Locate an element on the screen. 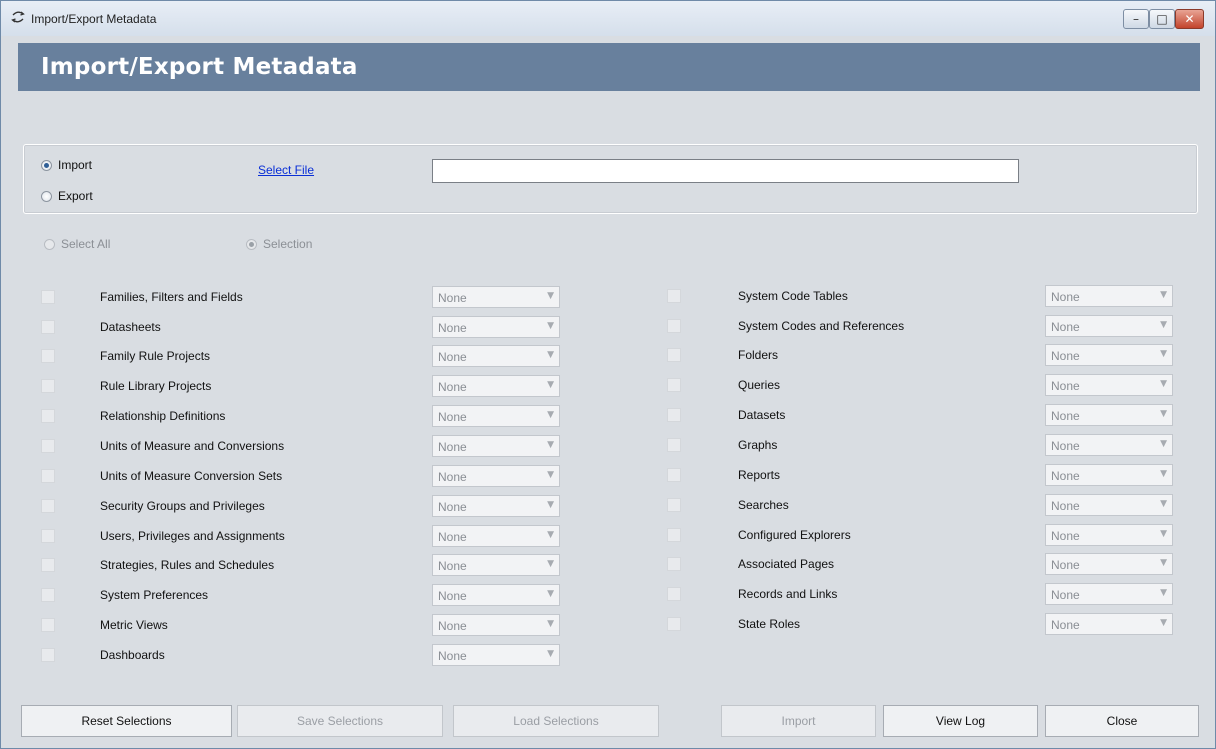 The width and height of the screenshot is (1216, 749). reset-selections-button: Reset Selections is located at coordinates (126, 721).